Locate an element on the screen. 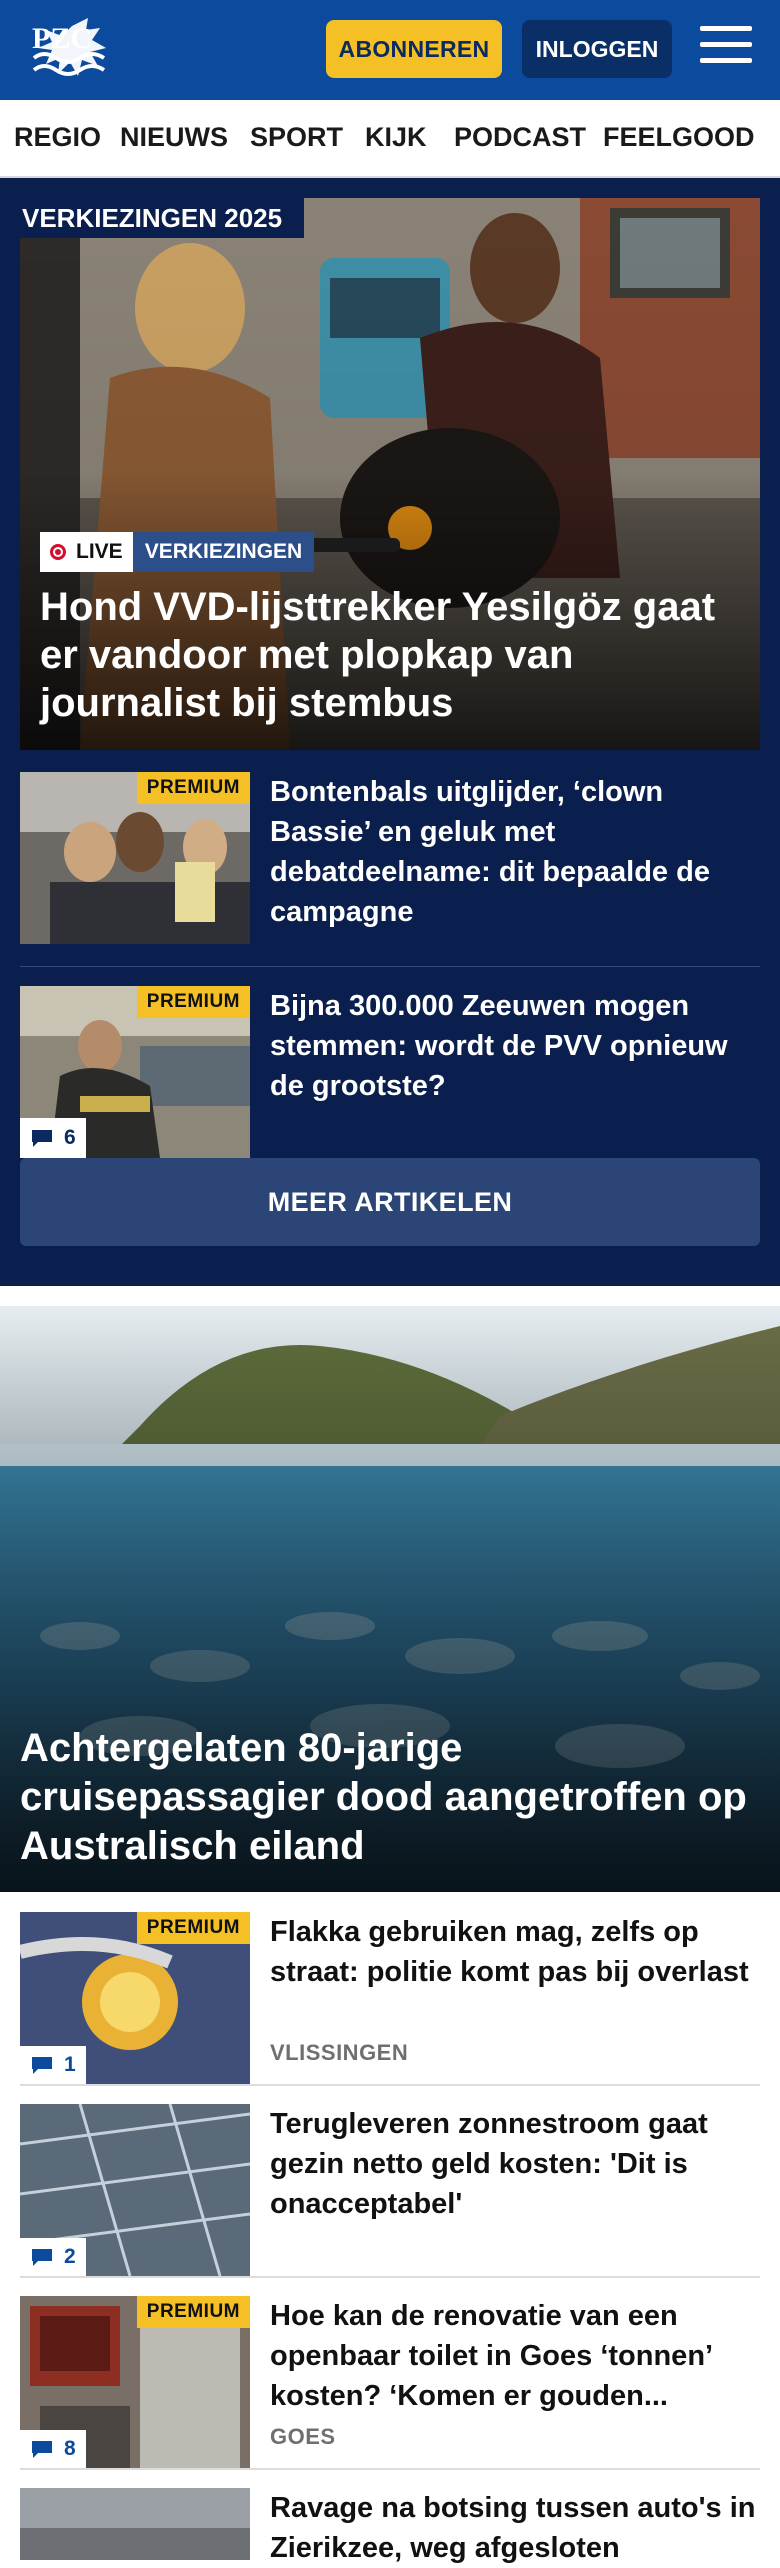  hero-labels: LIVE VERKIEZINGEN is located at coordinates (177, 552).